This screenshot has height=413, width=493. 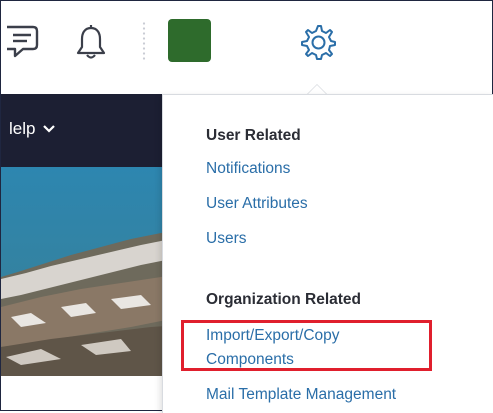 I want to click on menu-item-user-attributes: User Attributes, so click(x=257, y=204).